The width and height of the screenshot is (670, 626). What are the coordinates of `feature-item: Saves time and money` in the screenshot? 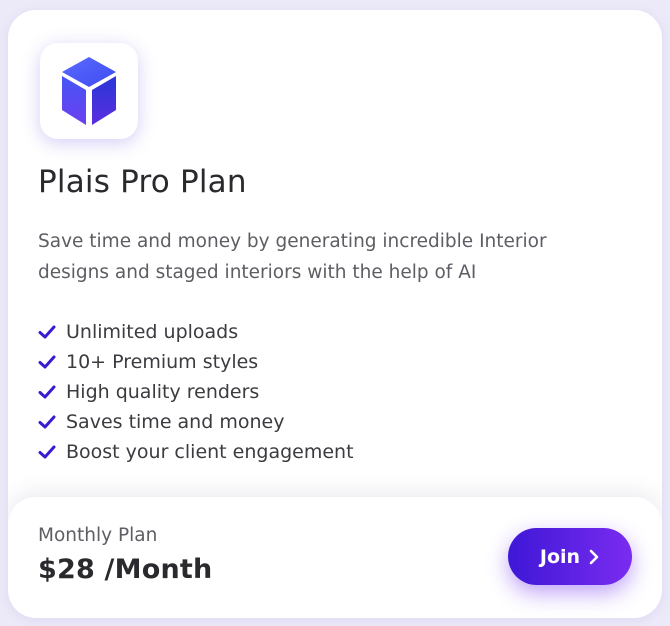 It's located at (196, 422).